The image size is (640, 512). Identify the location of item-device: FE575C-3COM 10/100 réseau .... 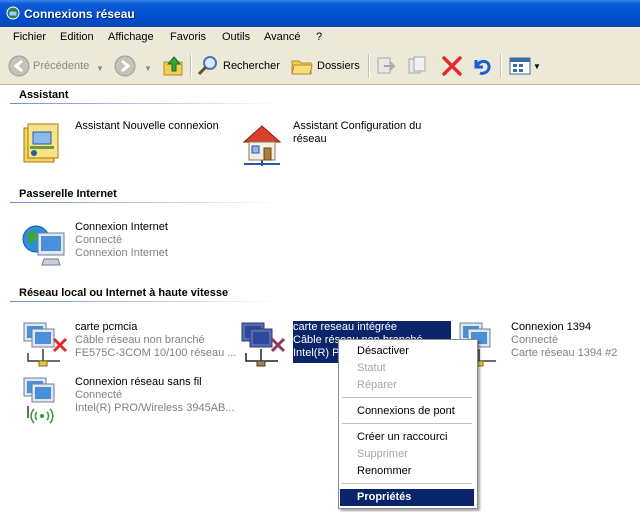
(156, 353).